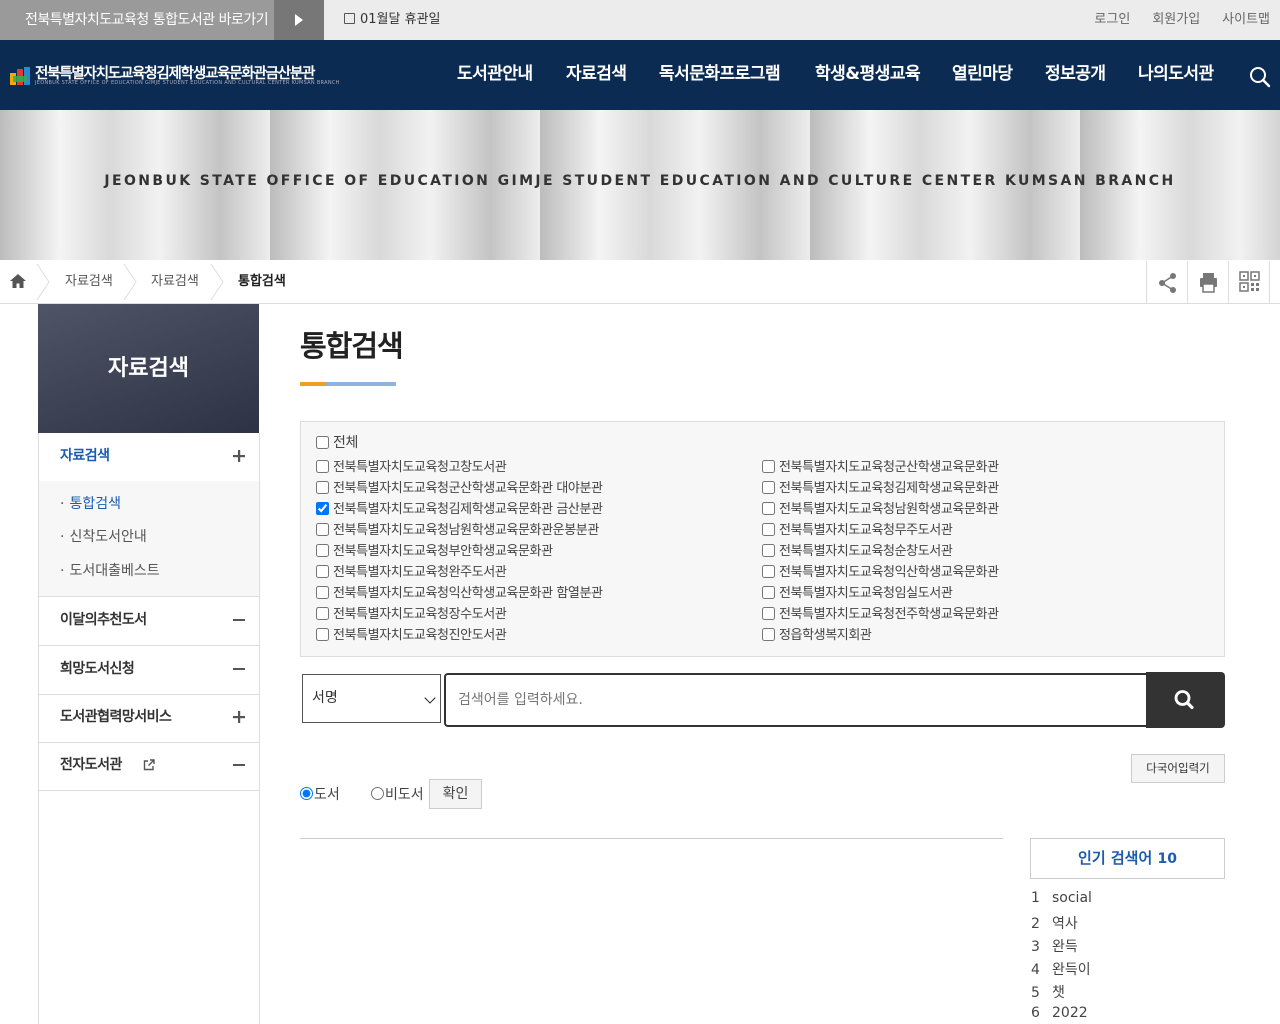 The image size is (1280, 1024). Describe the element at coordinates (149, 457) in the screenshot. I see `sidebar-item-search: 자료검색` at that location.